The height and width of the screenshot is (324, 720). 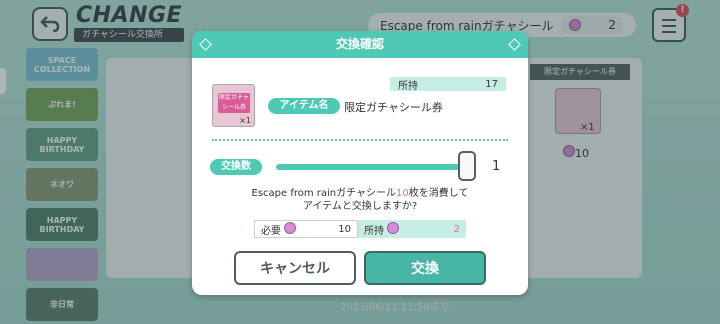 What do you see at coordinates (344, 229) in the screenshot?
I see `required-value: 10` at bounding box center [344, 229].